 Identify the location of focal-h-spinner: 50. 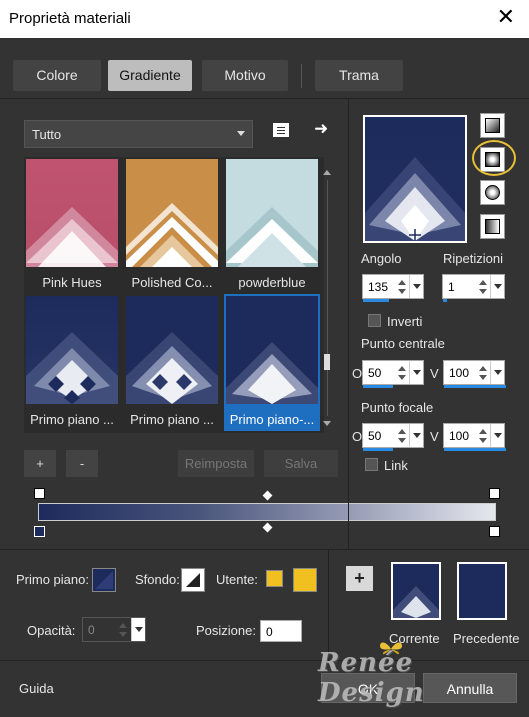
(393, 437).